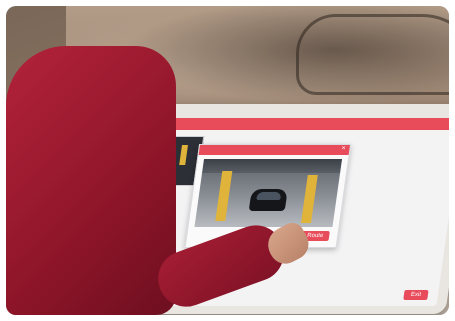  I want to click on top-bar, so click(290, 124).